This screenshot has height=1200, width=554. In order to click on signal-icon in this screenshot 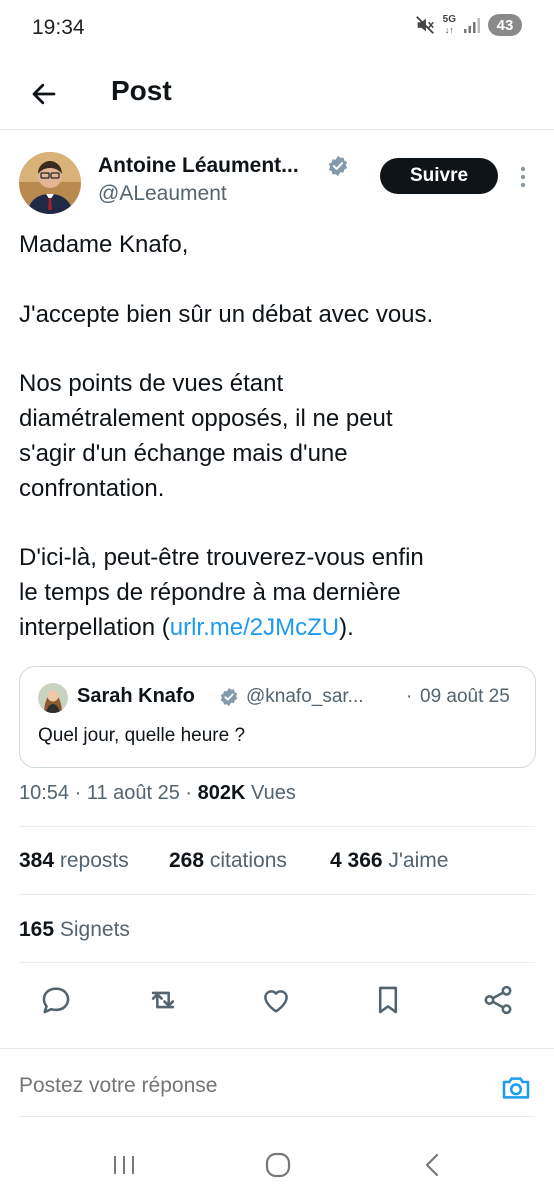, I will do `click(472, 25)`.